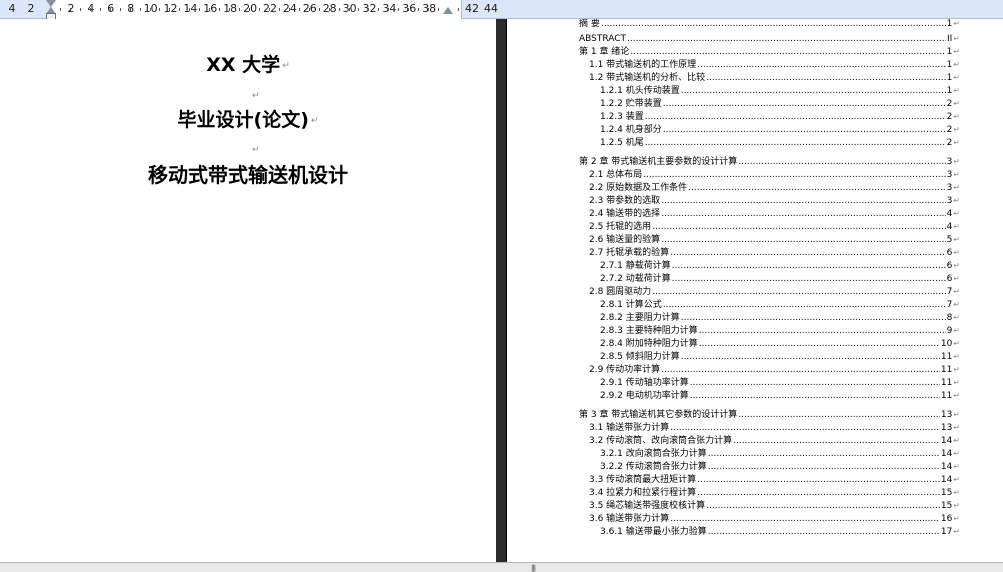  I want to click on toc-entry: 第 3 章 带式输送机其它参数的设计计算13↵, so click(769, 414).